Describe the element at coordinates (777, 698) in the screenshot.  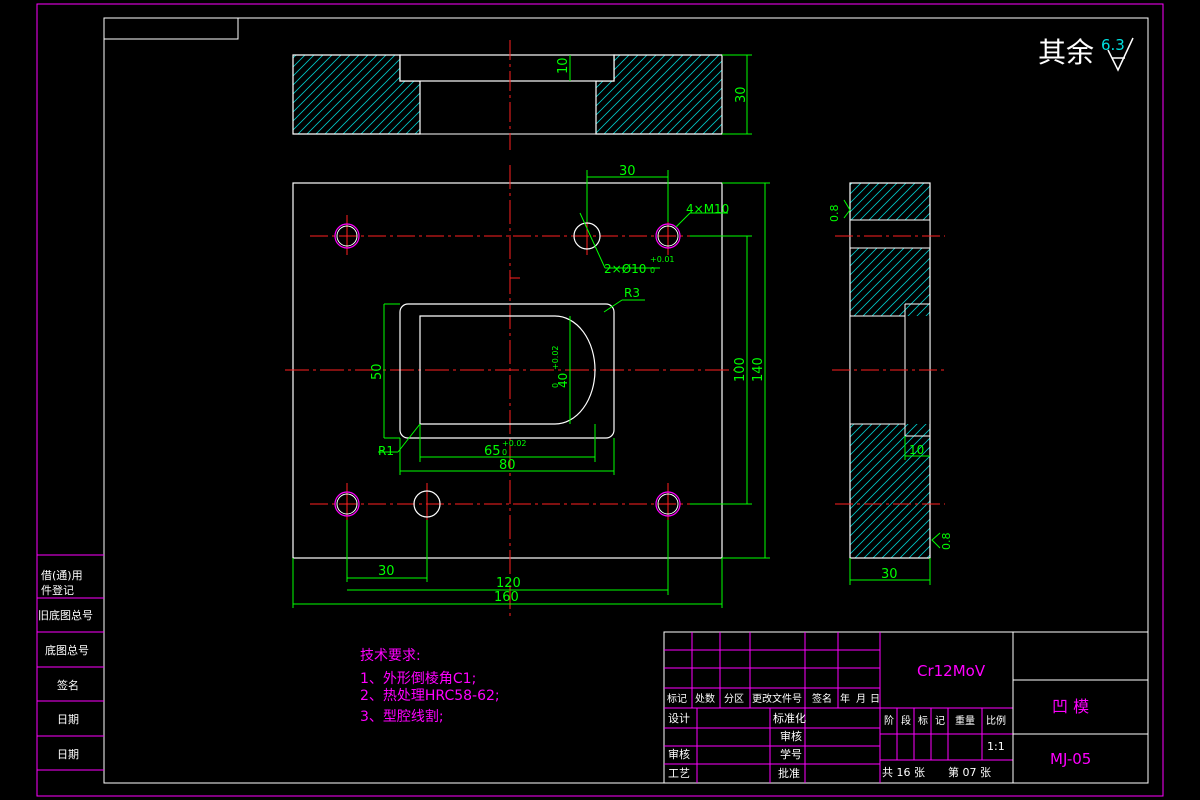
I see `rev-header-3: 更改文件号` at that location.